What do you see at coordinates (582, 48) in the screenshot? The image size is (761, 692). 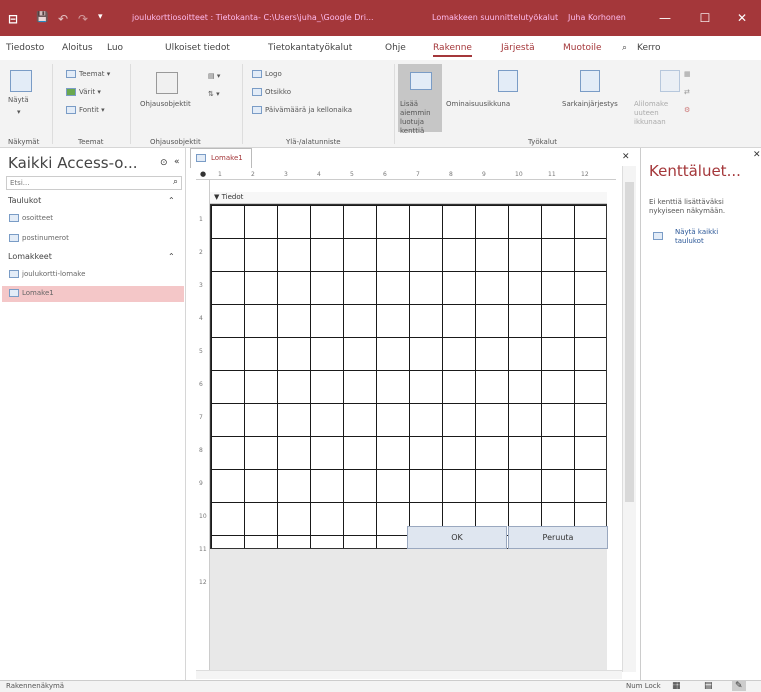 I see `tab-muotoile: Muotoile` at bounding box center [582, 48].